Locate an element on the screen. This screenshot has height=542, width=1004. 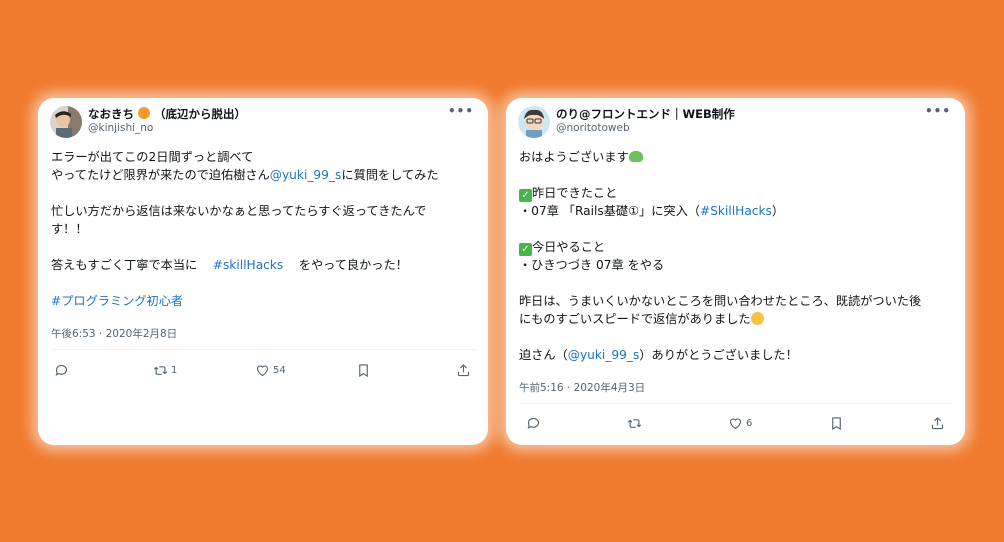
tweet-line: にものすごいスピードで返信がありました is located at coordinates (736, 319).